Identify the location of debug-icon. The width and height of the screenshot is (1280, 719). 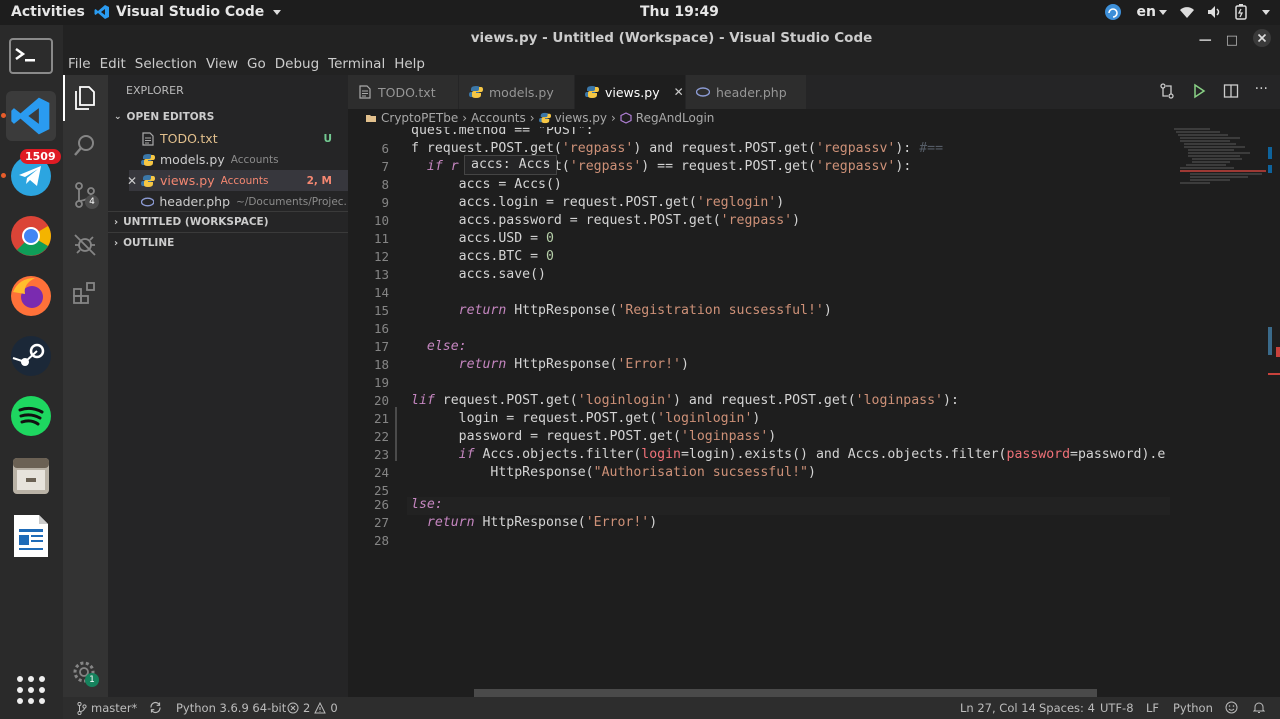
(85, 244).